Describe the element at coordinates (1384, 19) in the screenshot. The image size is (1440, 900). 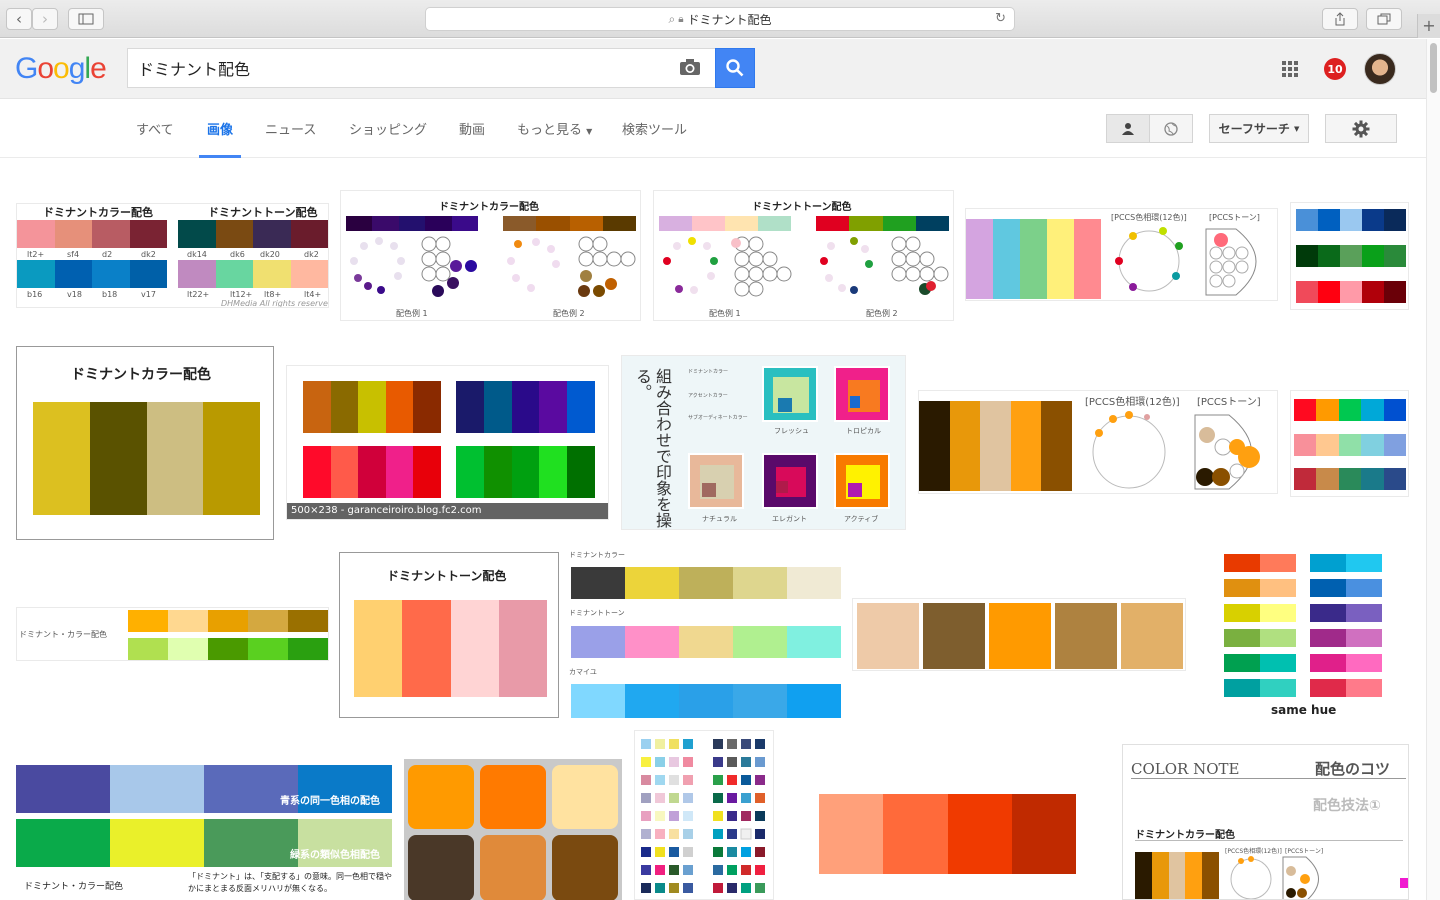
I see `tabs-icon` at that location.